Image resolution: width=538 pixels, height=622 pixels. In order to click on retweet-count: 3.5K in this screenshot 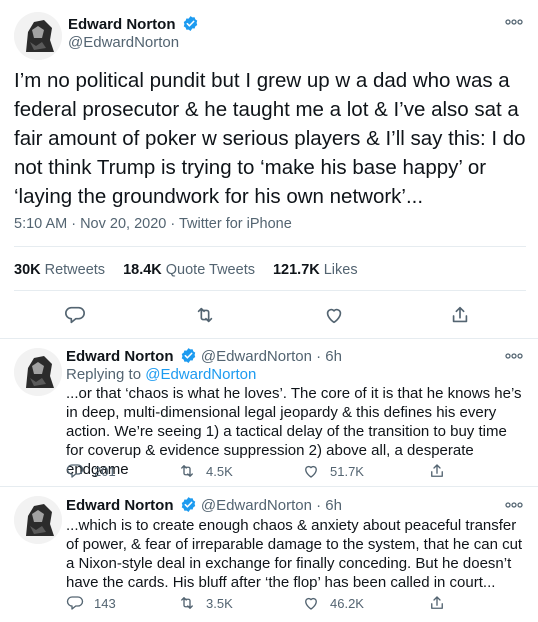, I will do `click(219, 603)`.